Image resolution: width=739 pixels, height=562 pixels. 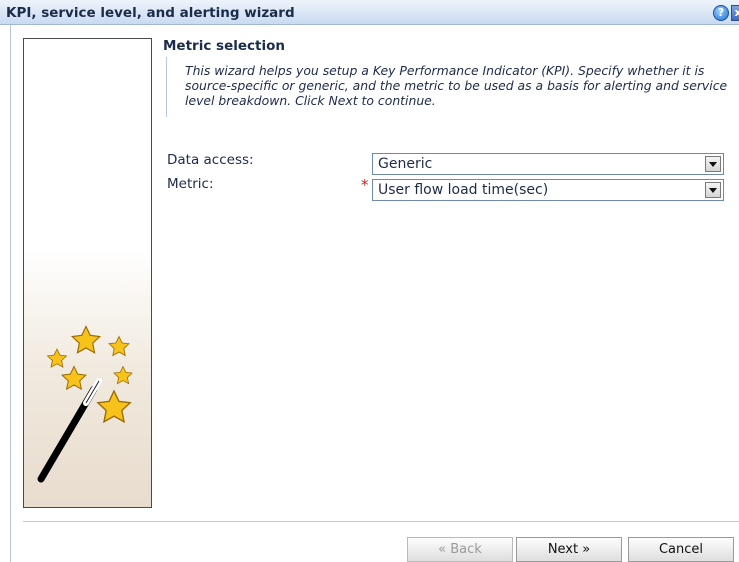 What do you see at coordinates (463, 190) in the screenshot?
I see `metric-value: User flow load time(sec)` at bounding box center [463, 190].